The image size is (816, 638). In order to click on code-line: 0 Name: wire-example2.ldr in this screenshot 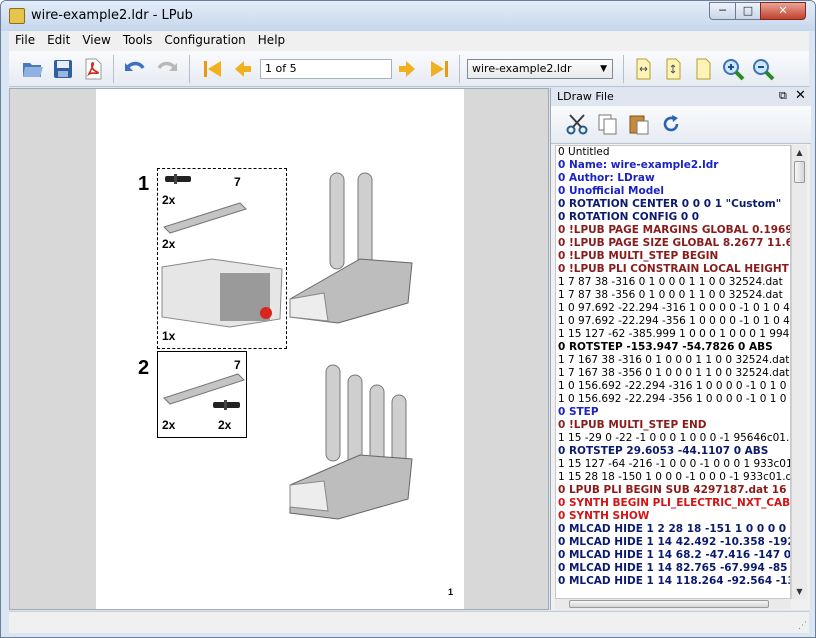, I will do `click(673, 165)`.